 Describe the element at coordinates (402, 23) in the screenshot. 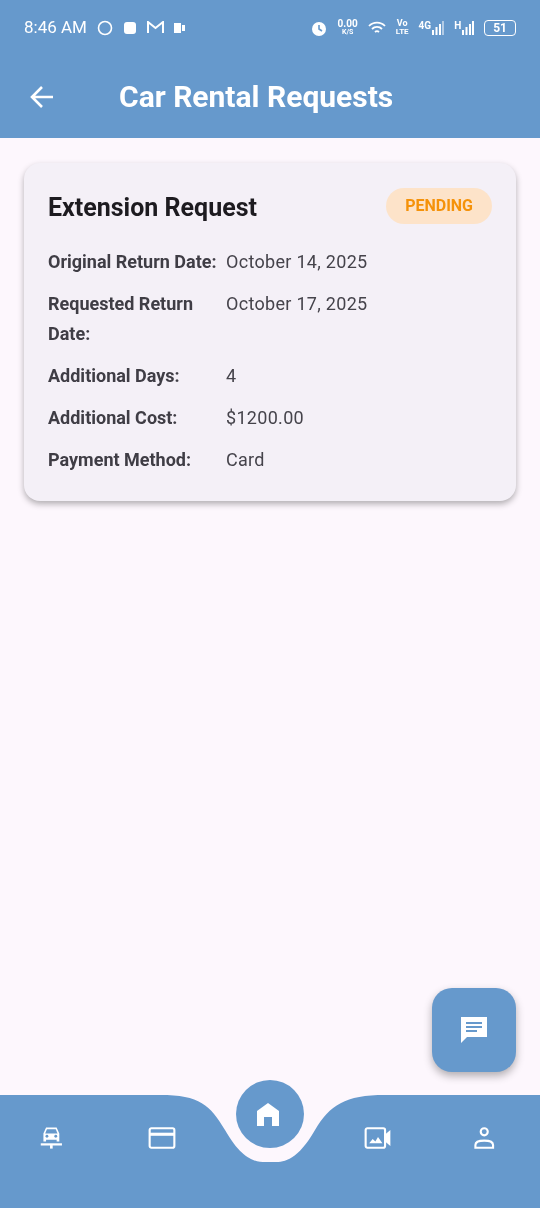

I see `volte-label: Vo` at that location.